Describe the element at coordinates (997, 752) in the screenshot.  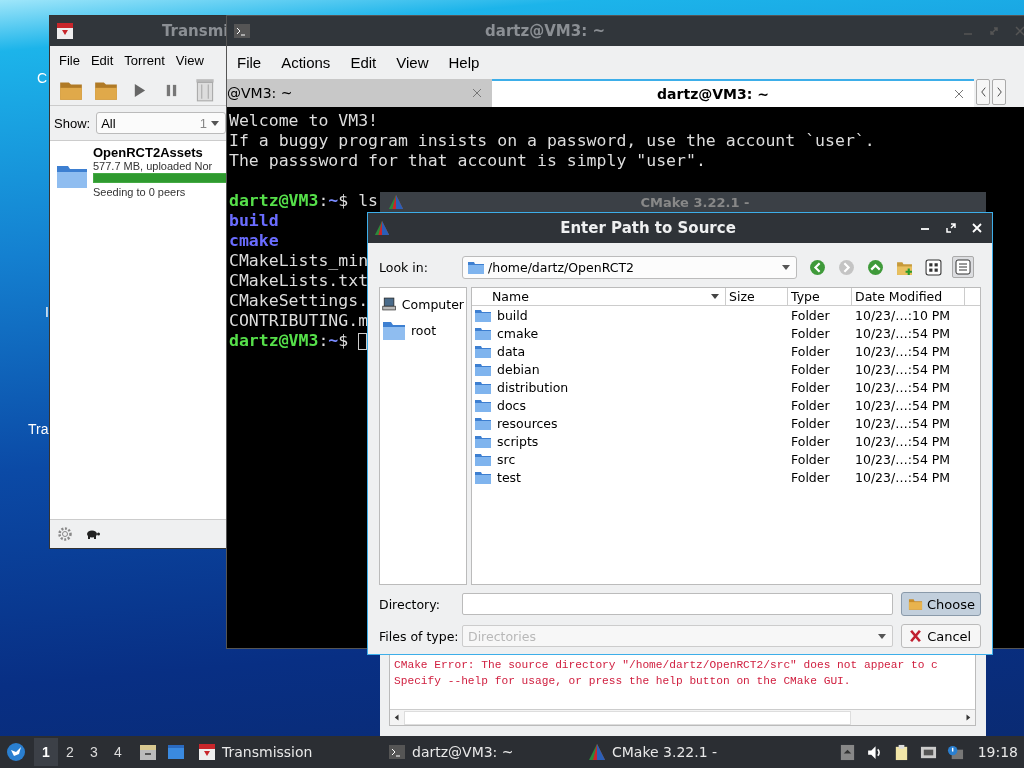
I see `clock: 19:18` at that location.